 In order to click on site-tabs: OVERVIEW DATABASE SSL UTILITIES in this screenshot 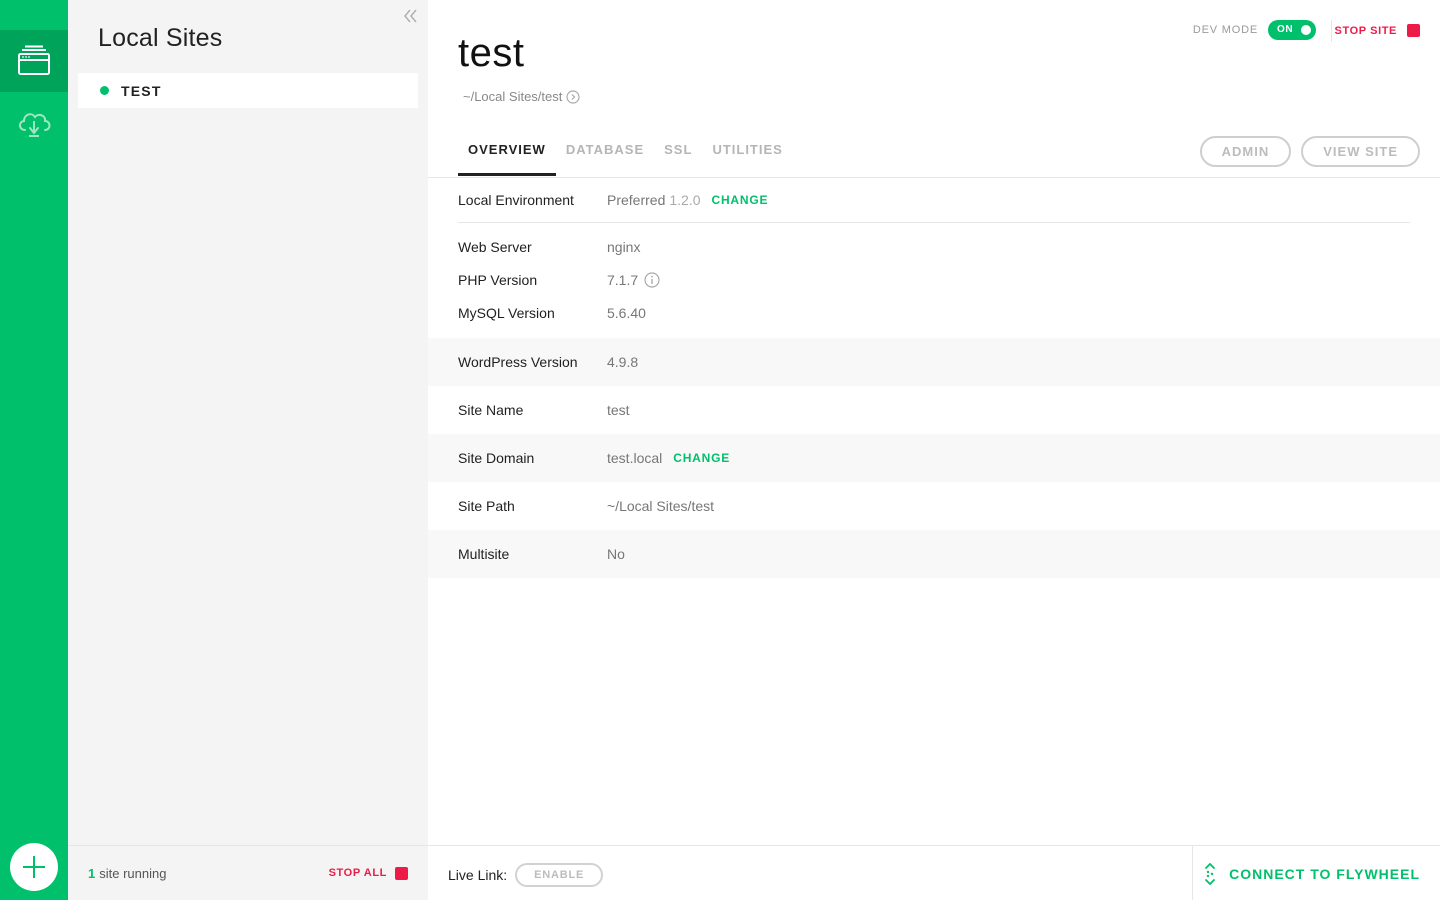, I will do `click(625, 154)`.